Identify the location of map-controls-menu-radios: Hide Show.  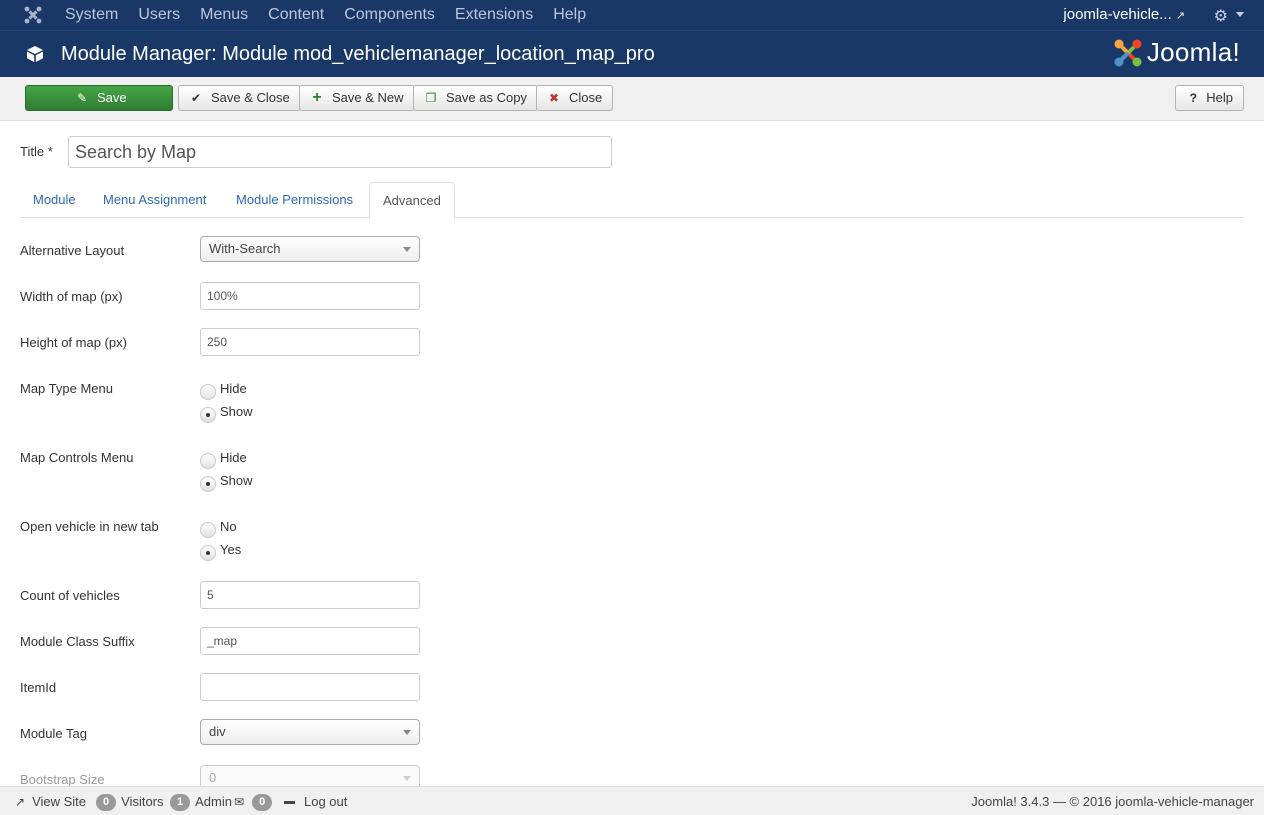
(226, 472).